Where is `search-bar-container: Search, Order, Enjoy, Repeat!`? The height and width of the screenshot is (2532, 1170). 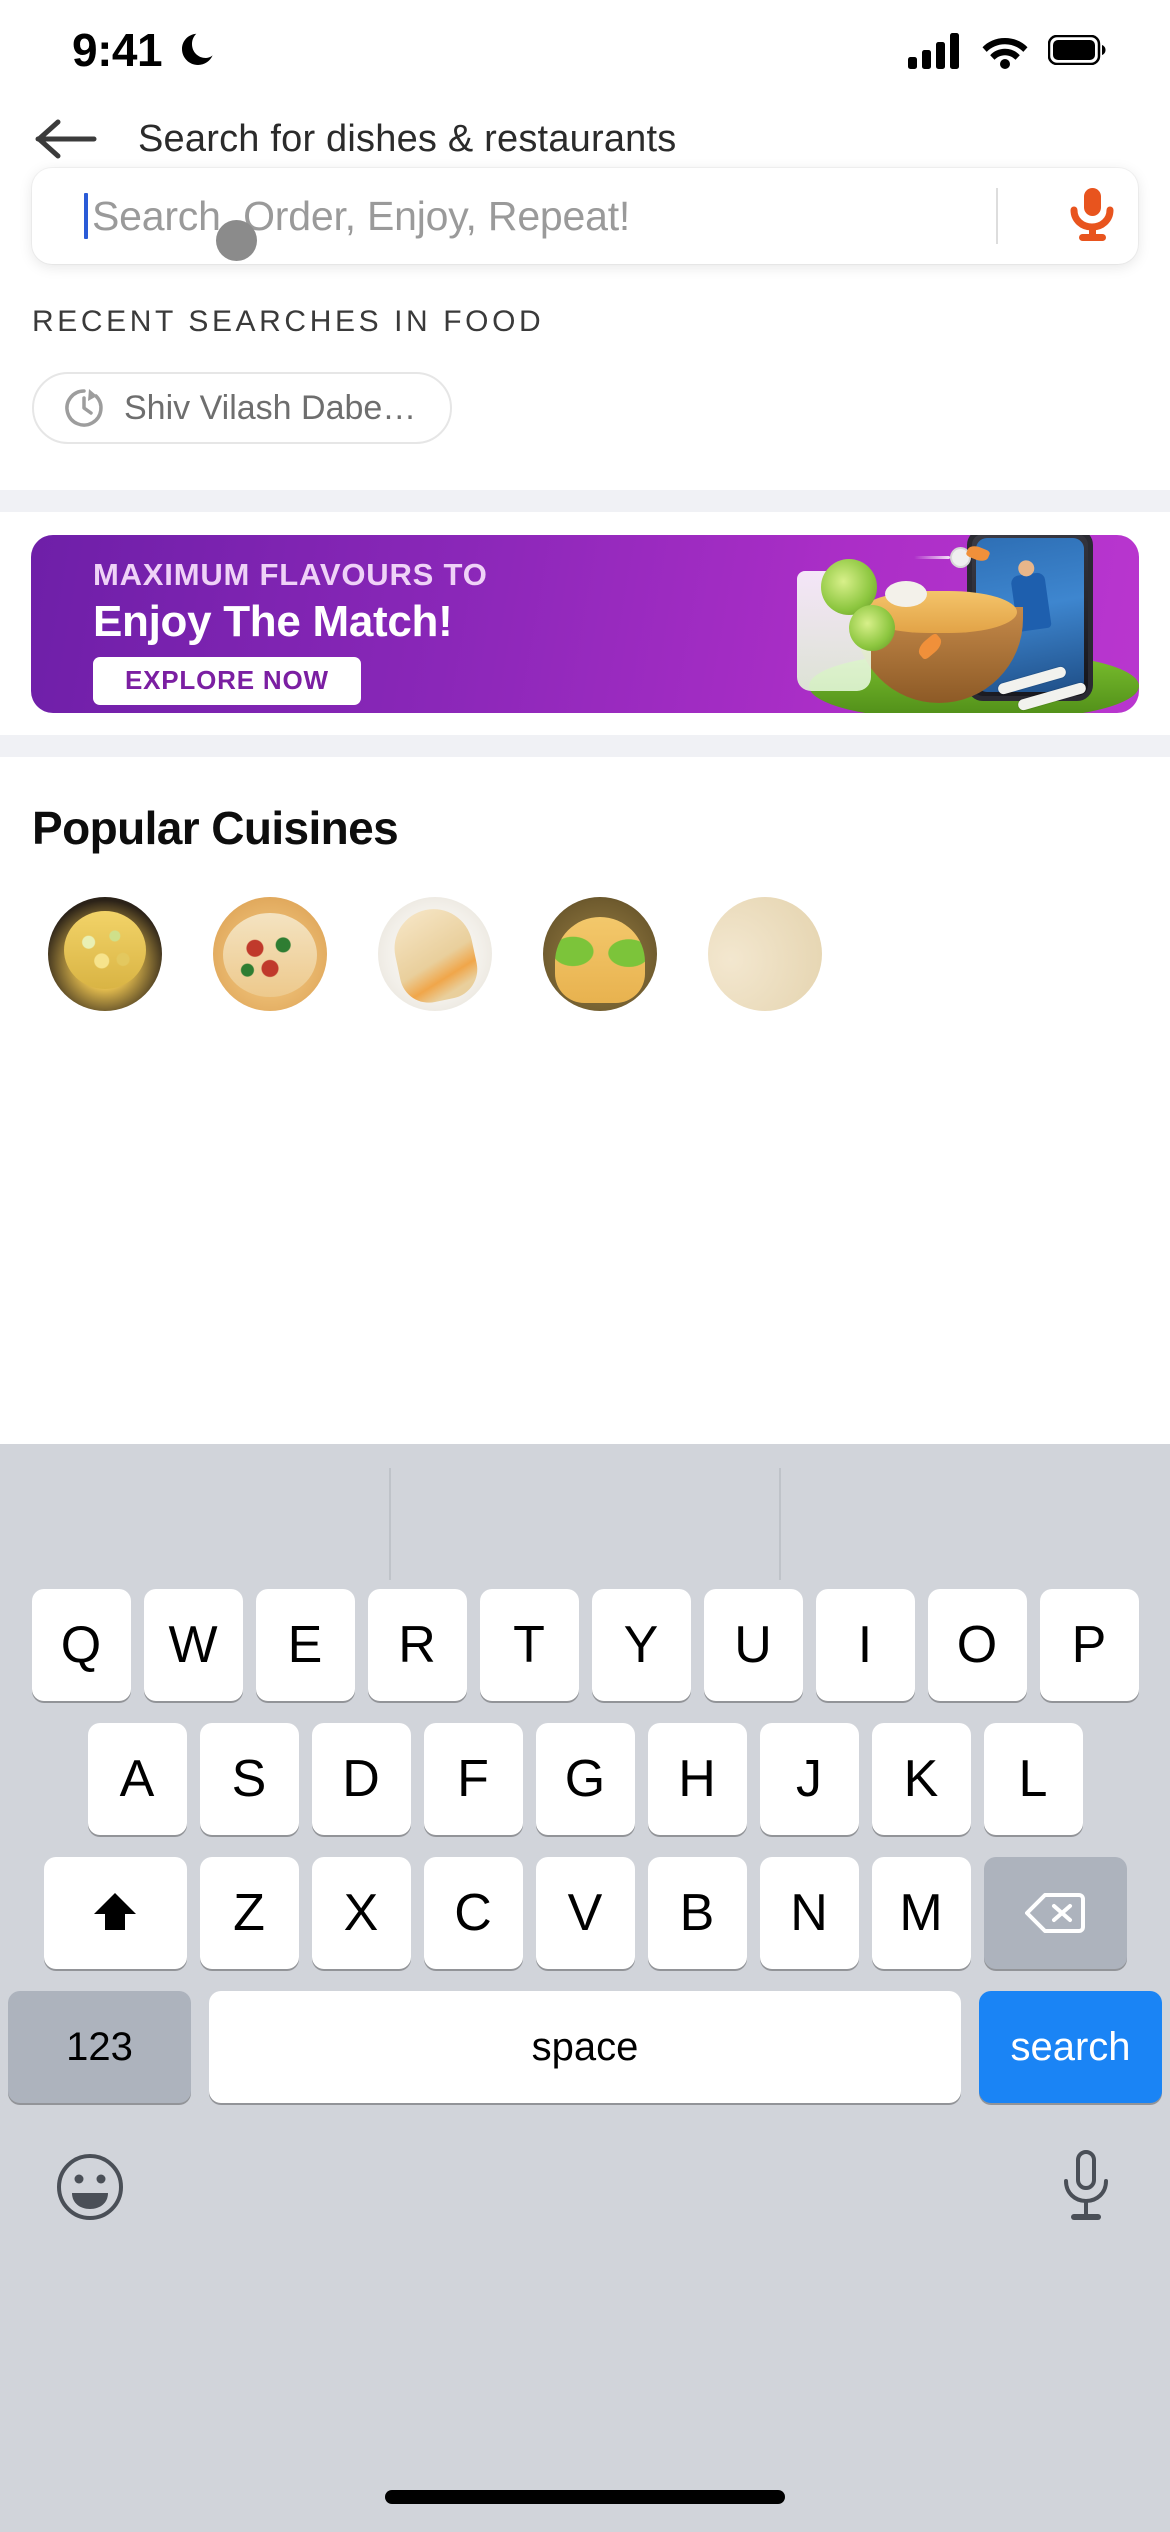 search-bar-container: Search, Order, Enjoy, Repeat! is located at coordinates (585, 216).